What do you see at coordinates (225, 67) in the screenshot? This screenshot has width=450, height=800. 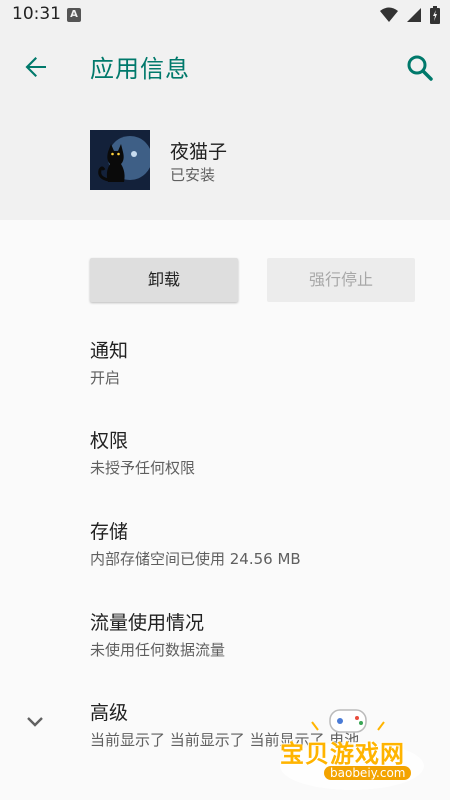 I see `app-bar: 应用信息` at bounding box center [225, 67].